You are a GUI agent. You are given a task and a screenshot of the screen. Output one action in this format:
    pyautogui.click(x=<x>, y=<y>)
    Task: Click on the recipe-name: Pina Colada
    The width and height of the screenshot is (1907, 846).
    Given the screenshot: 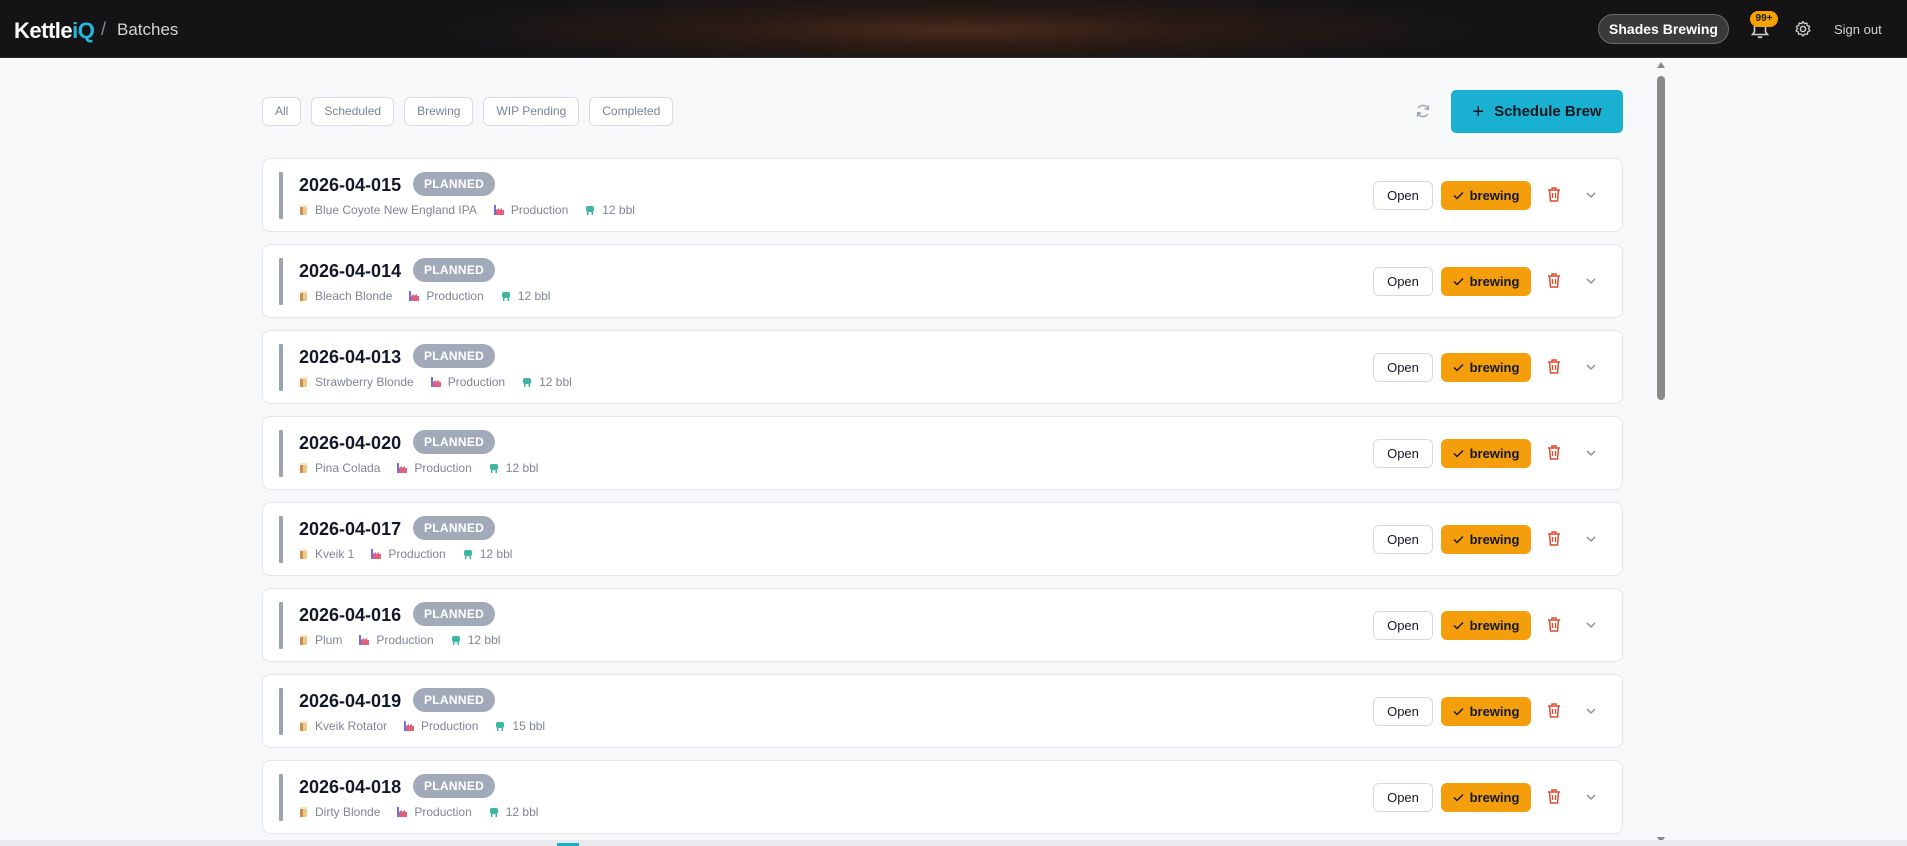 What is the action you would take?
    pyautogui.click(x=348, y=468)
    